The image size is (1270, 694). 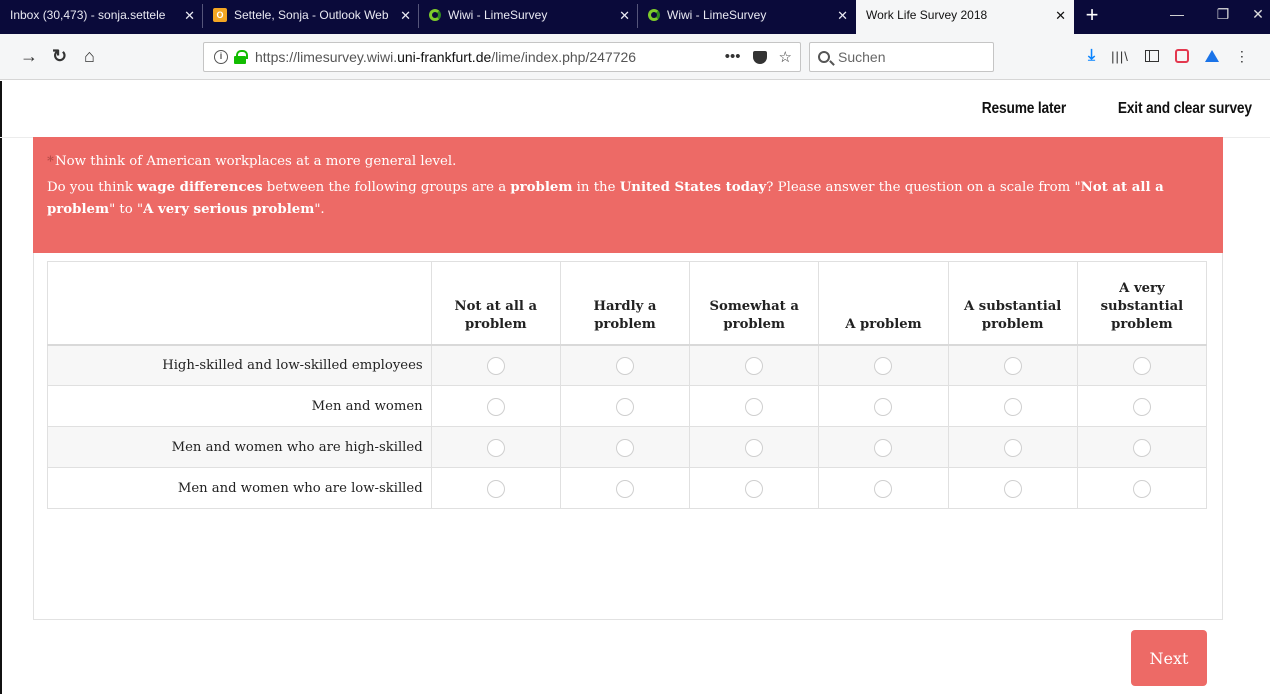 I want to click on column-header: Hardly a problem, so click(x=625, y=303).